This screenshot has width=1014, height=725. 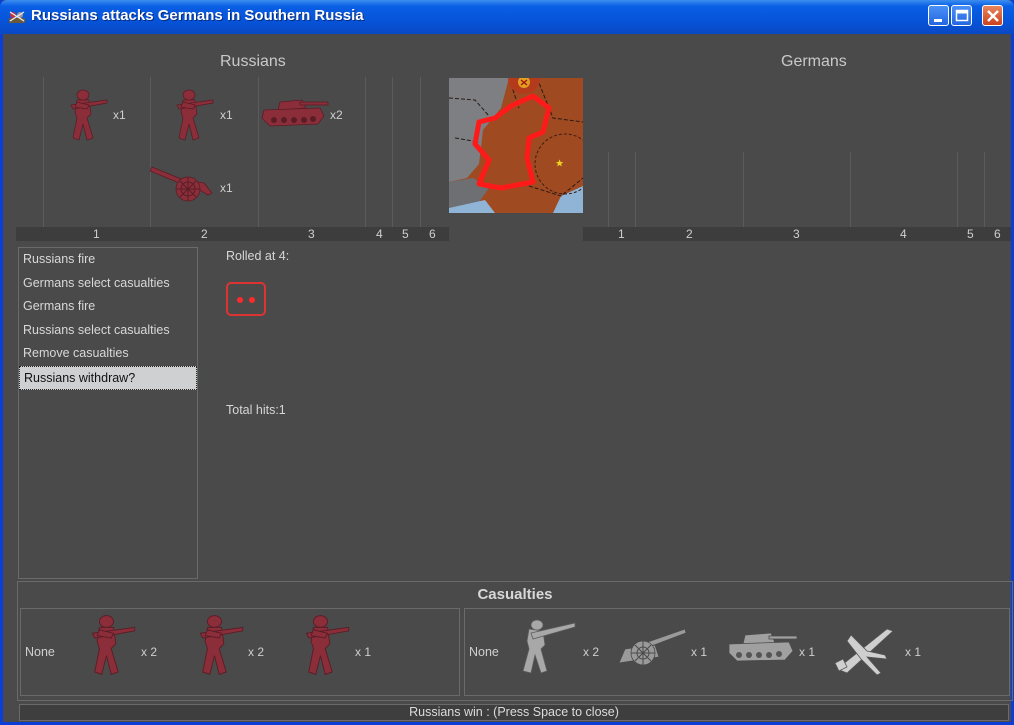 I want to click on southern-russia-map, so click(x=516, y=145).